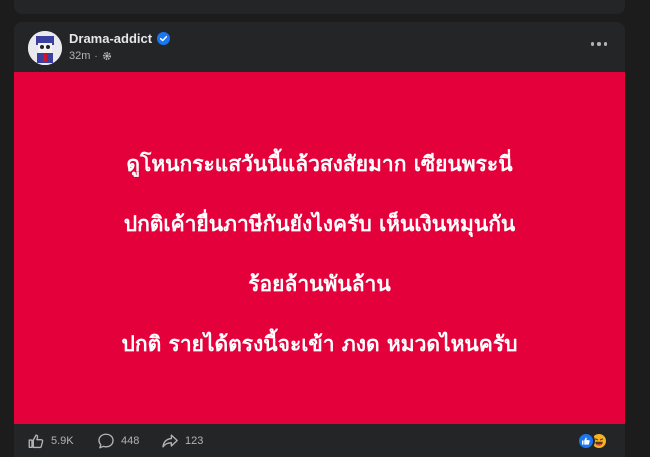 This screenshot has width=650, height=457. I want to click on like-icon, so click(586, 441).